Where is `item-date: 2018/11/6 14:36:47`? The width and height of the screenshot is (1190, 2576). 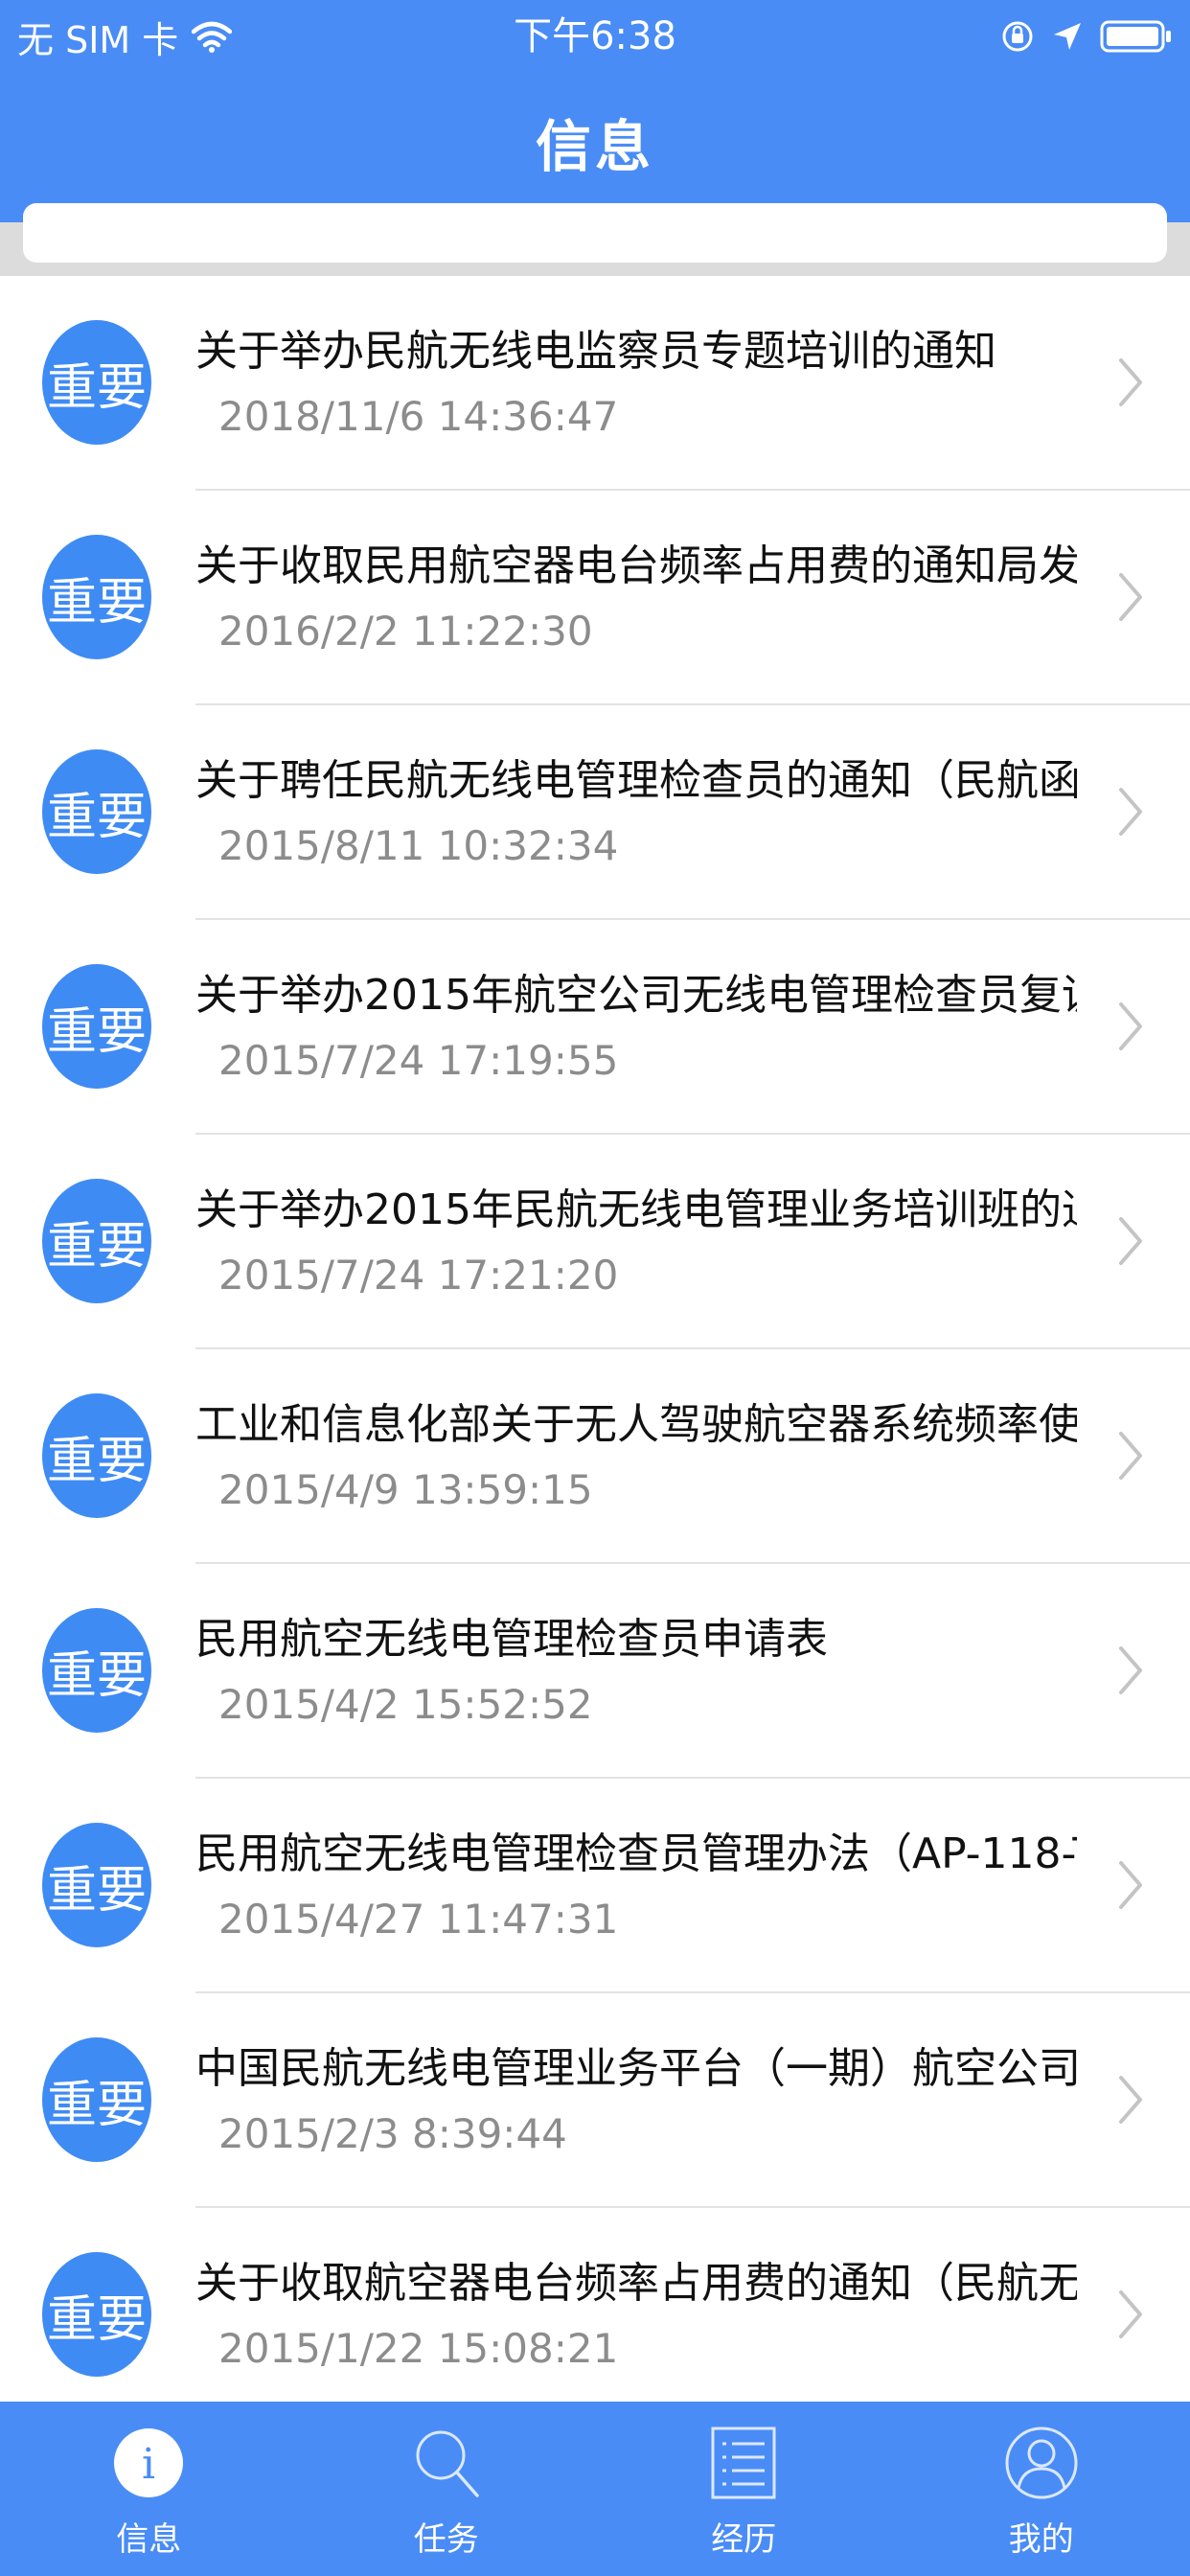 item-date: 2018/11/6 14:36:47 is located at coordinates (419, 416).